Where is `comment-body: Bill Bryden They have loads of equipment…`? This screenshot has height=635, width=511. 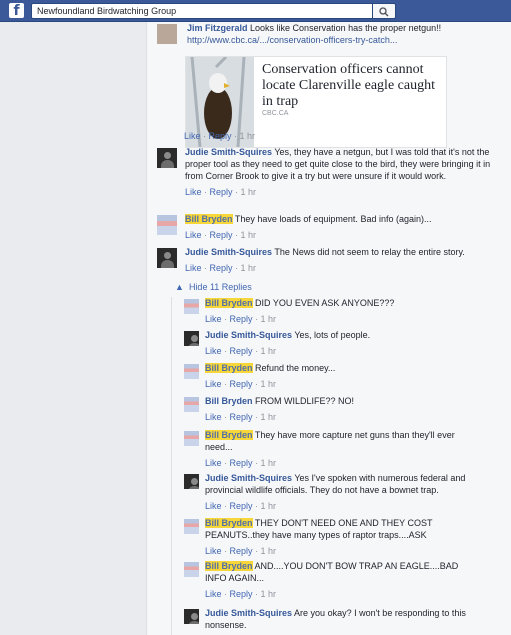
comment-body: Bill Bryden They have loads of equipment… is located at coordinates (338, 227).